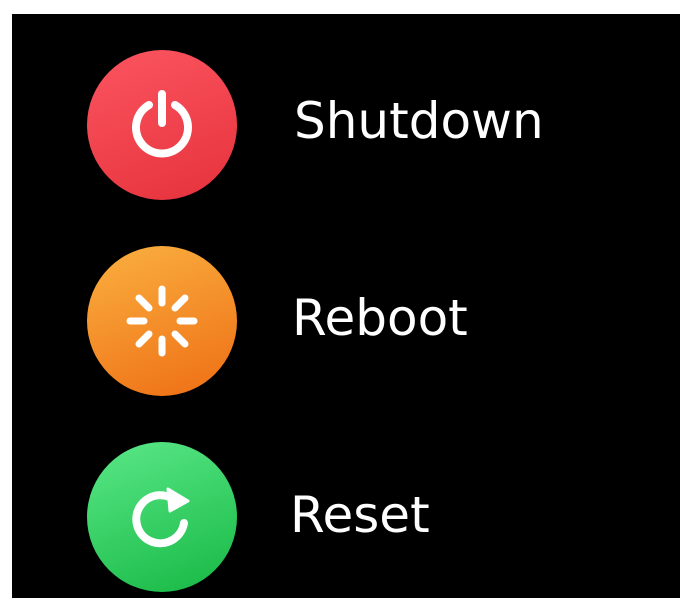  What do you see at coordinates (419, 121) in the screenshot?
I see `shutdown-label: Shutdown` at bounding box center [419, 121].